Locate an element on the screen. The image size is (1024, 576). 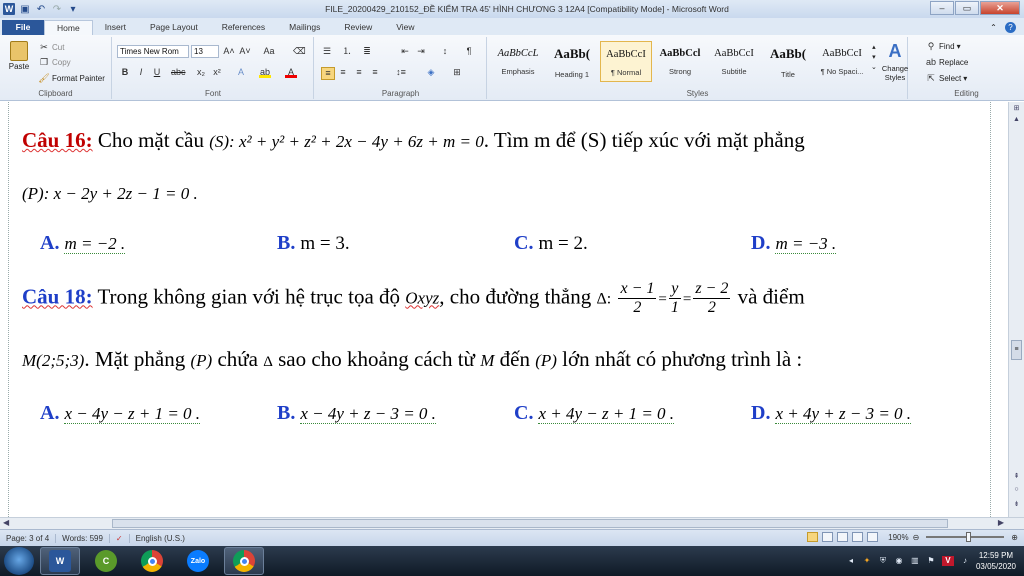
horizontal-scrollbar: ◀ ▶ is located at coordinates (512, 523).